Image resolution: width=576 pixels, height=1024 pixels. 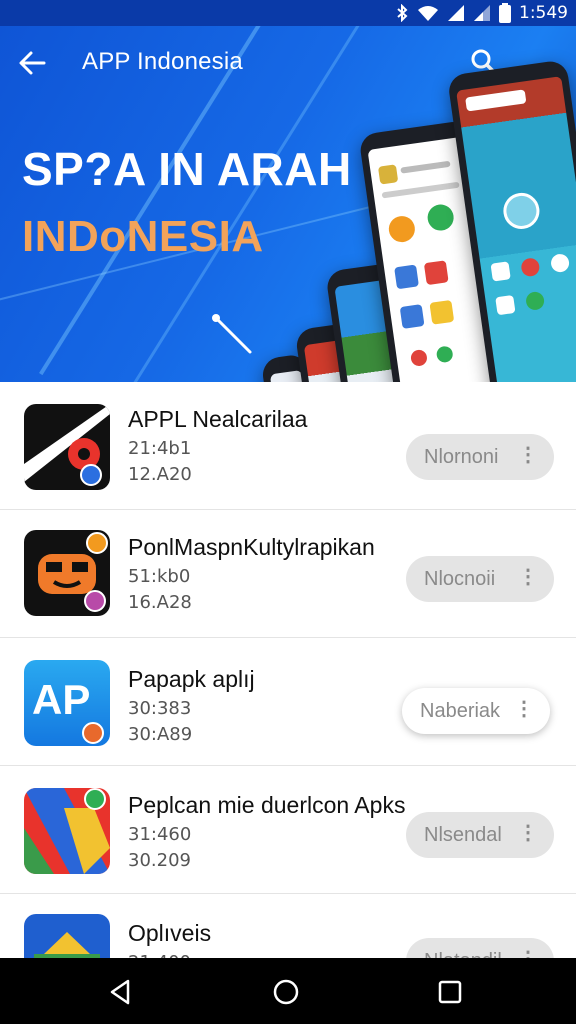 I want to click on app-meta: 21:4b1 12.A20, so click(x=160, y=461).